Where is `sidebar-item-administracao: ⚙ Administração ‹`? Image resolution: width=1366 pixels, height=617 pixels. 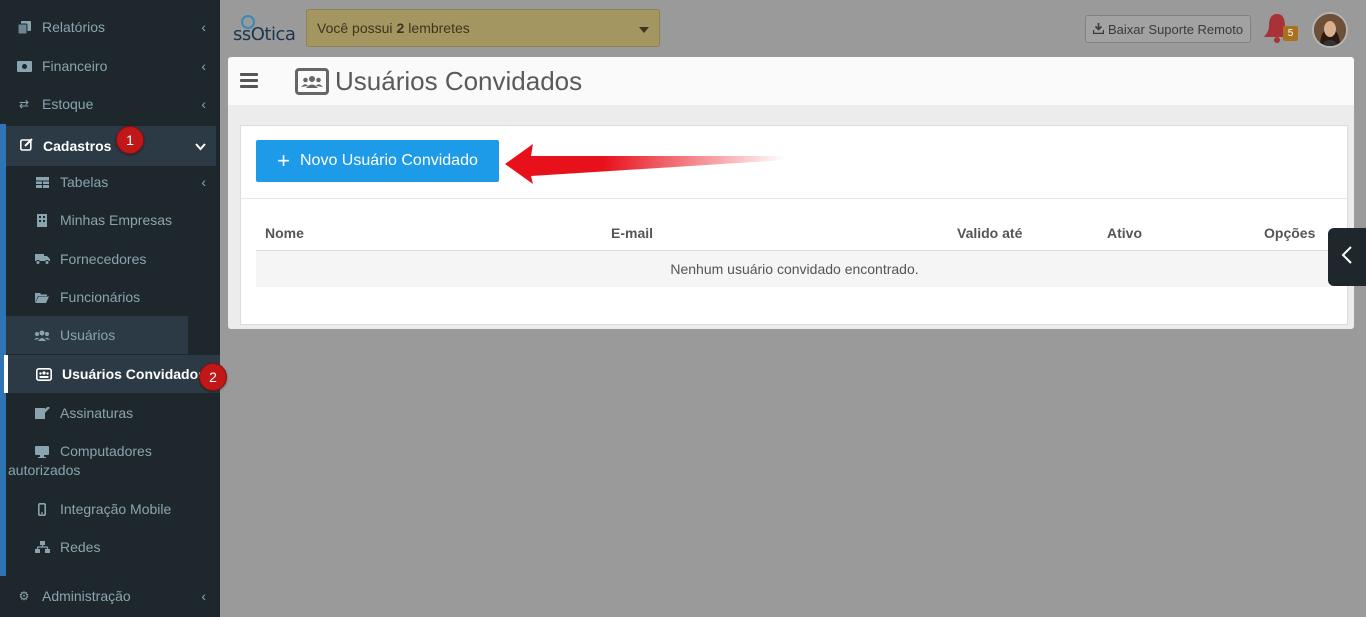
sidebar-item-administracao: ⚙ Administração ‹ is located at coordinates (110, 596).